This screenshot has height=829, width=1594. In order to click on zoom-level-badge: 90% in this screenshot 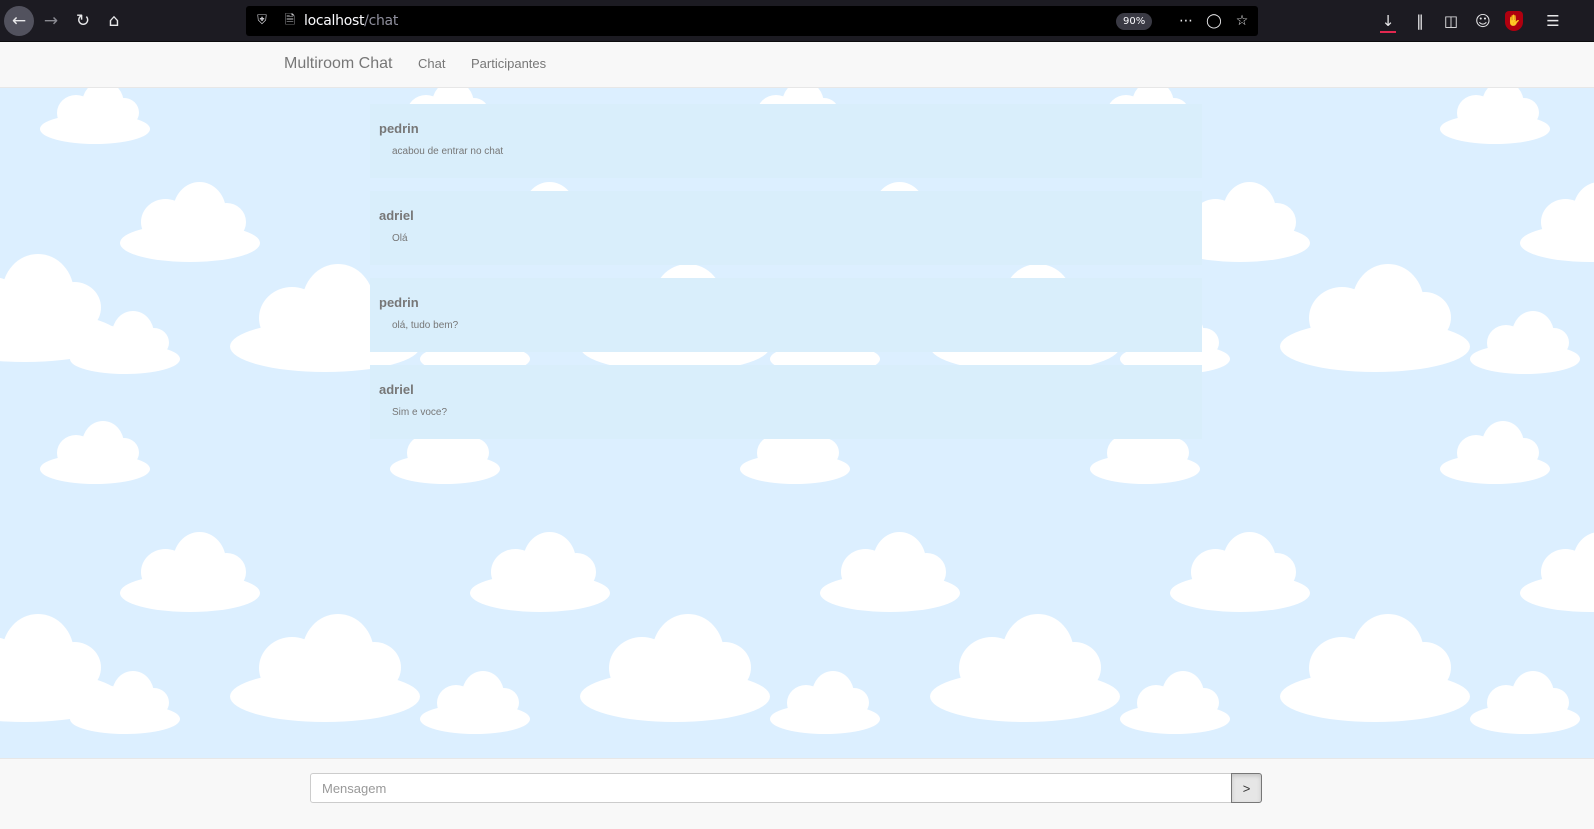, I will do `click(1134, 21)`.